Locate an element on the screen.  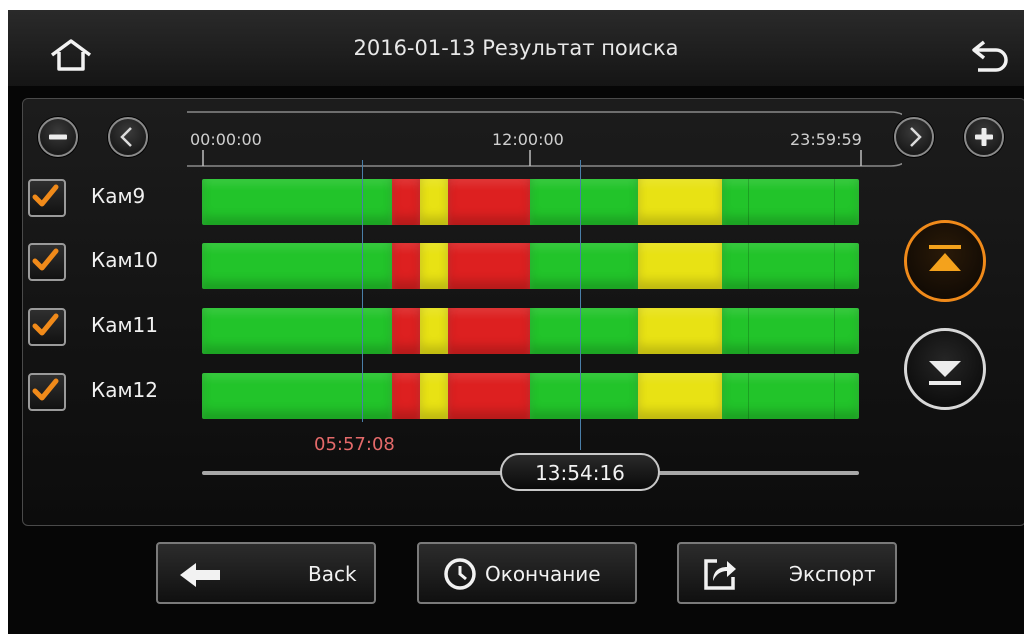
tick-label-mid: 12:00:00 is located at coordinates (528, 139).